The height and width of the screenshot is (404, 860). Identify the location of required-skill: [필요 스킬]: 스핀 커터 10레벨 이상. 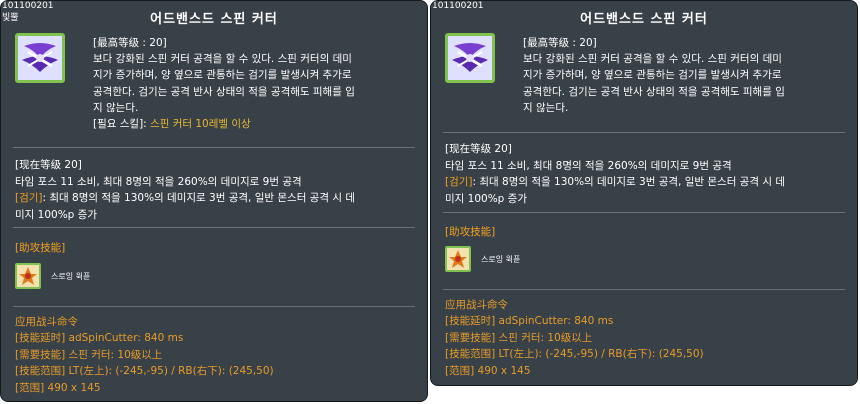
(255, 124).